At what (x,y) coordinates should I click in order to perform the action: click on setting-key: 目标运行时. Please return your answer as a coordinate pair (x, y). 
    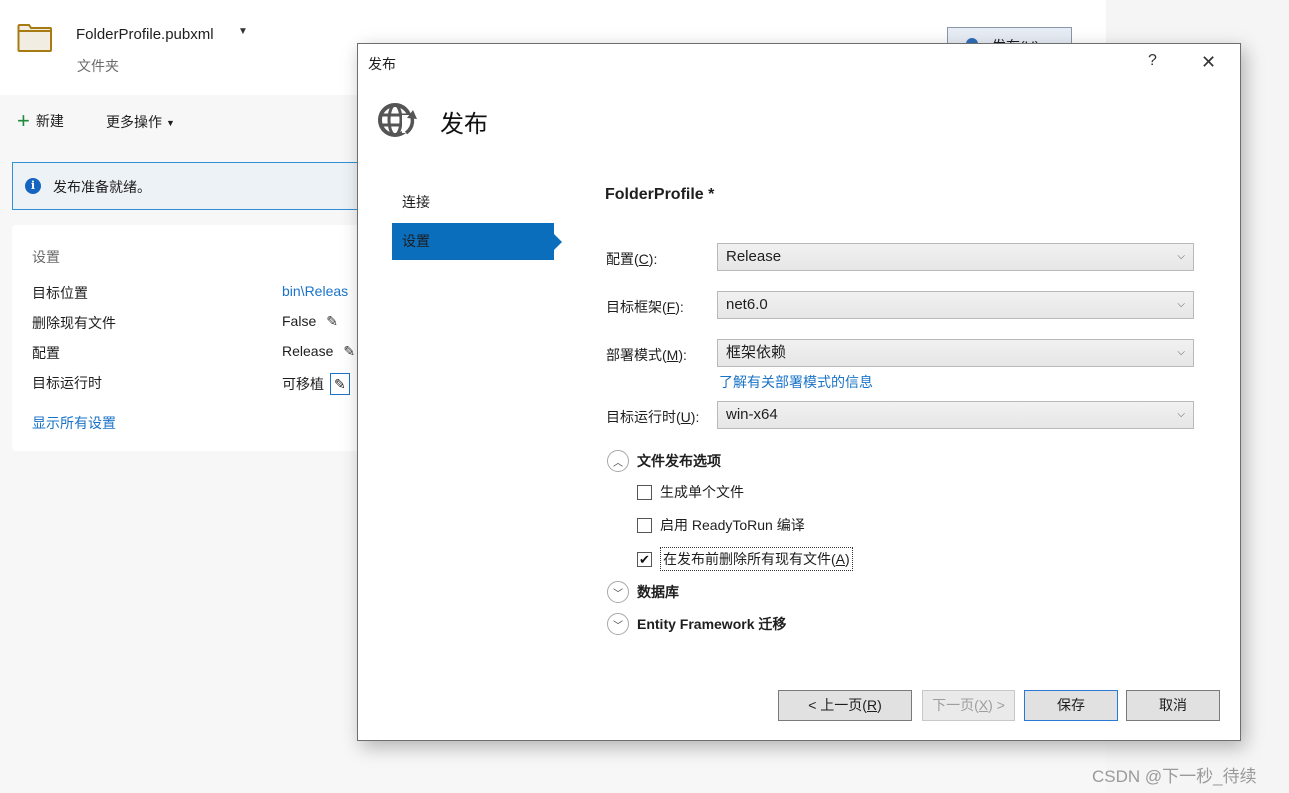
    Looking at the image, I should click on (67, 383).